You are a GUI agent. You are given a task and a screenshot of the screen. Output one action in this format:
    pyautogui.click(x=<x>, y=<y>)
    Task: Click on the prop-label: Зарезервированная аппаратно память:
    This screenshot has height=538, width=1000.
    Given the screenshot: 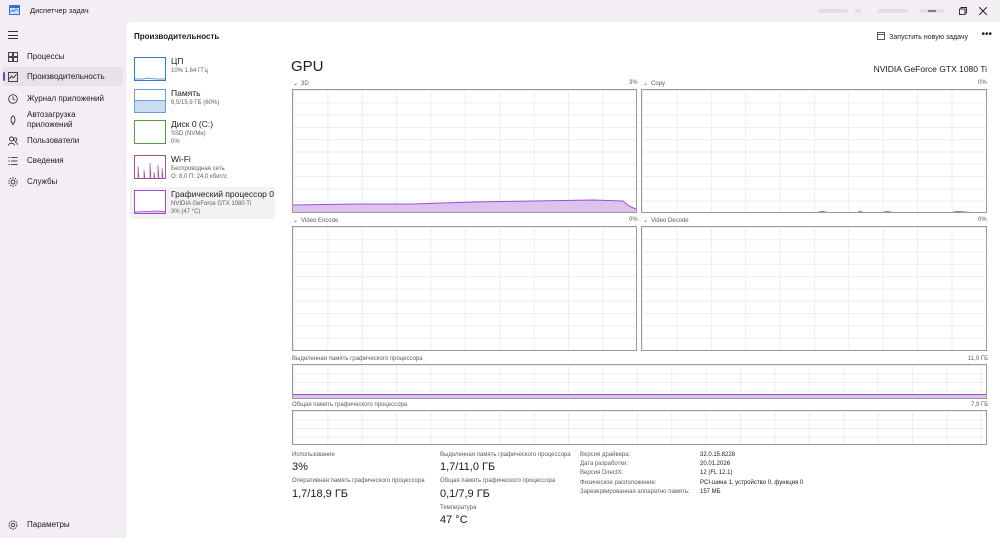 What is the action you would take?
    pyautogui.click(x=635, y=492)
    